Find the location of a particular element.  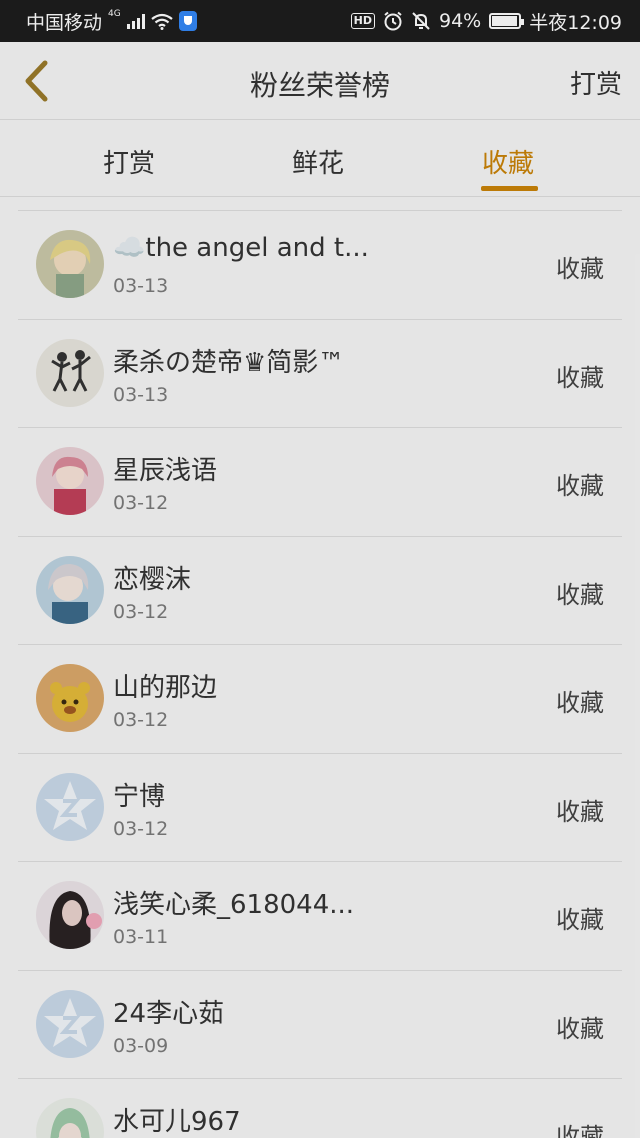

anime-girl-avatar-icon is located at coordinates (70, 264).